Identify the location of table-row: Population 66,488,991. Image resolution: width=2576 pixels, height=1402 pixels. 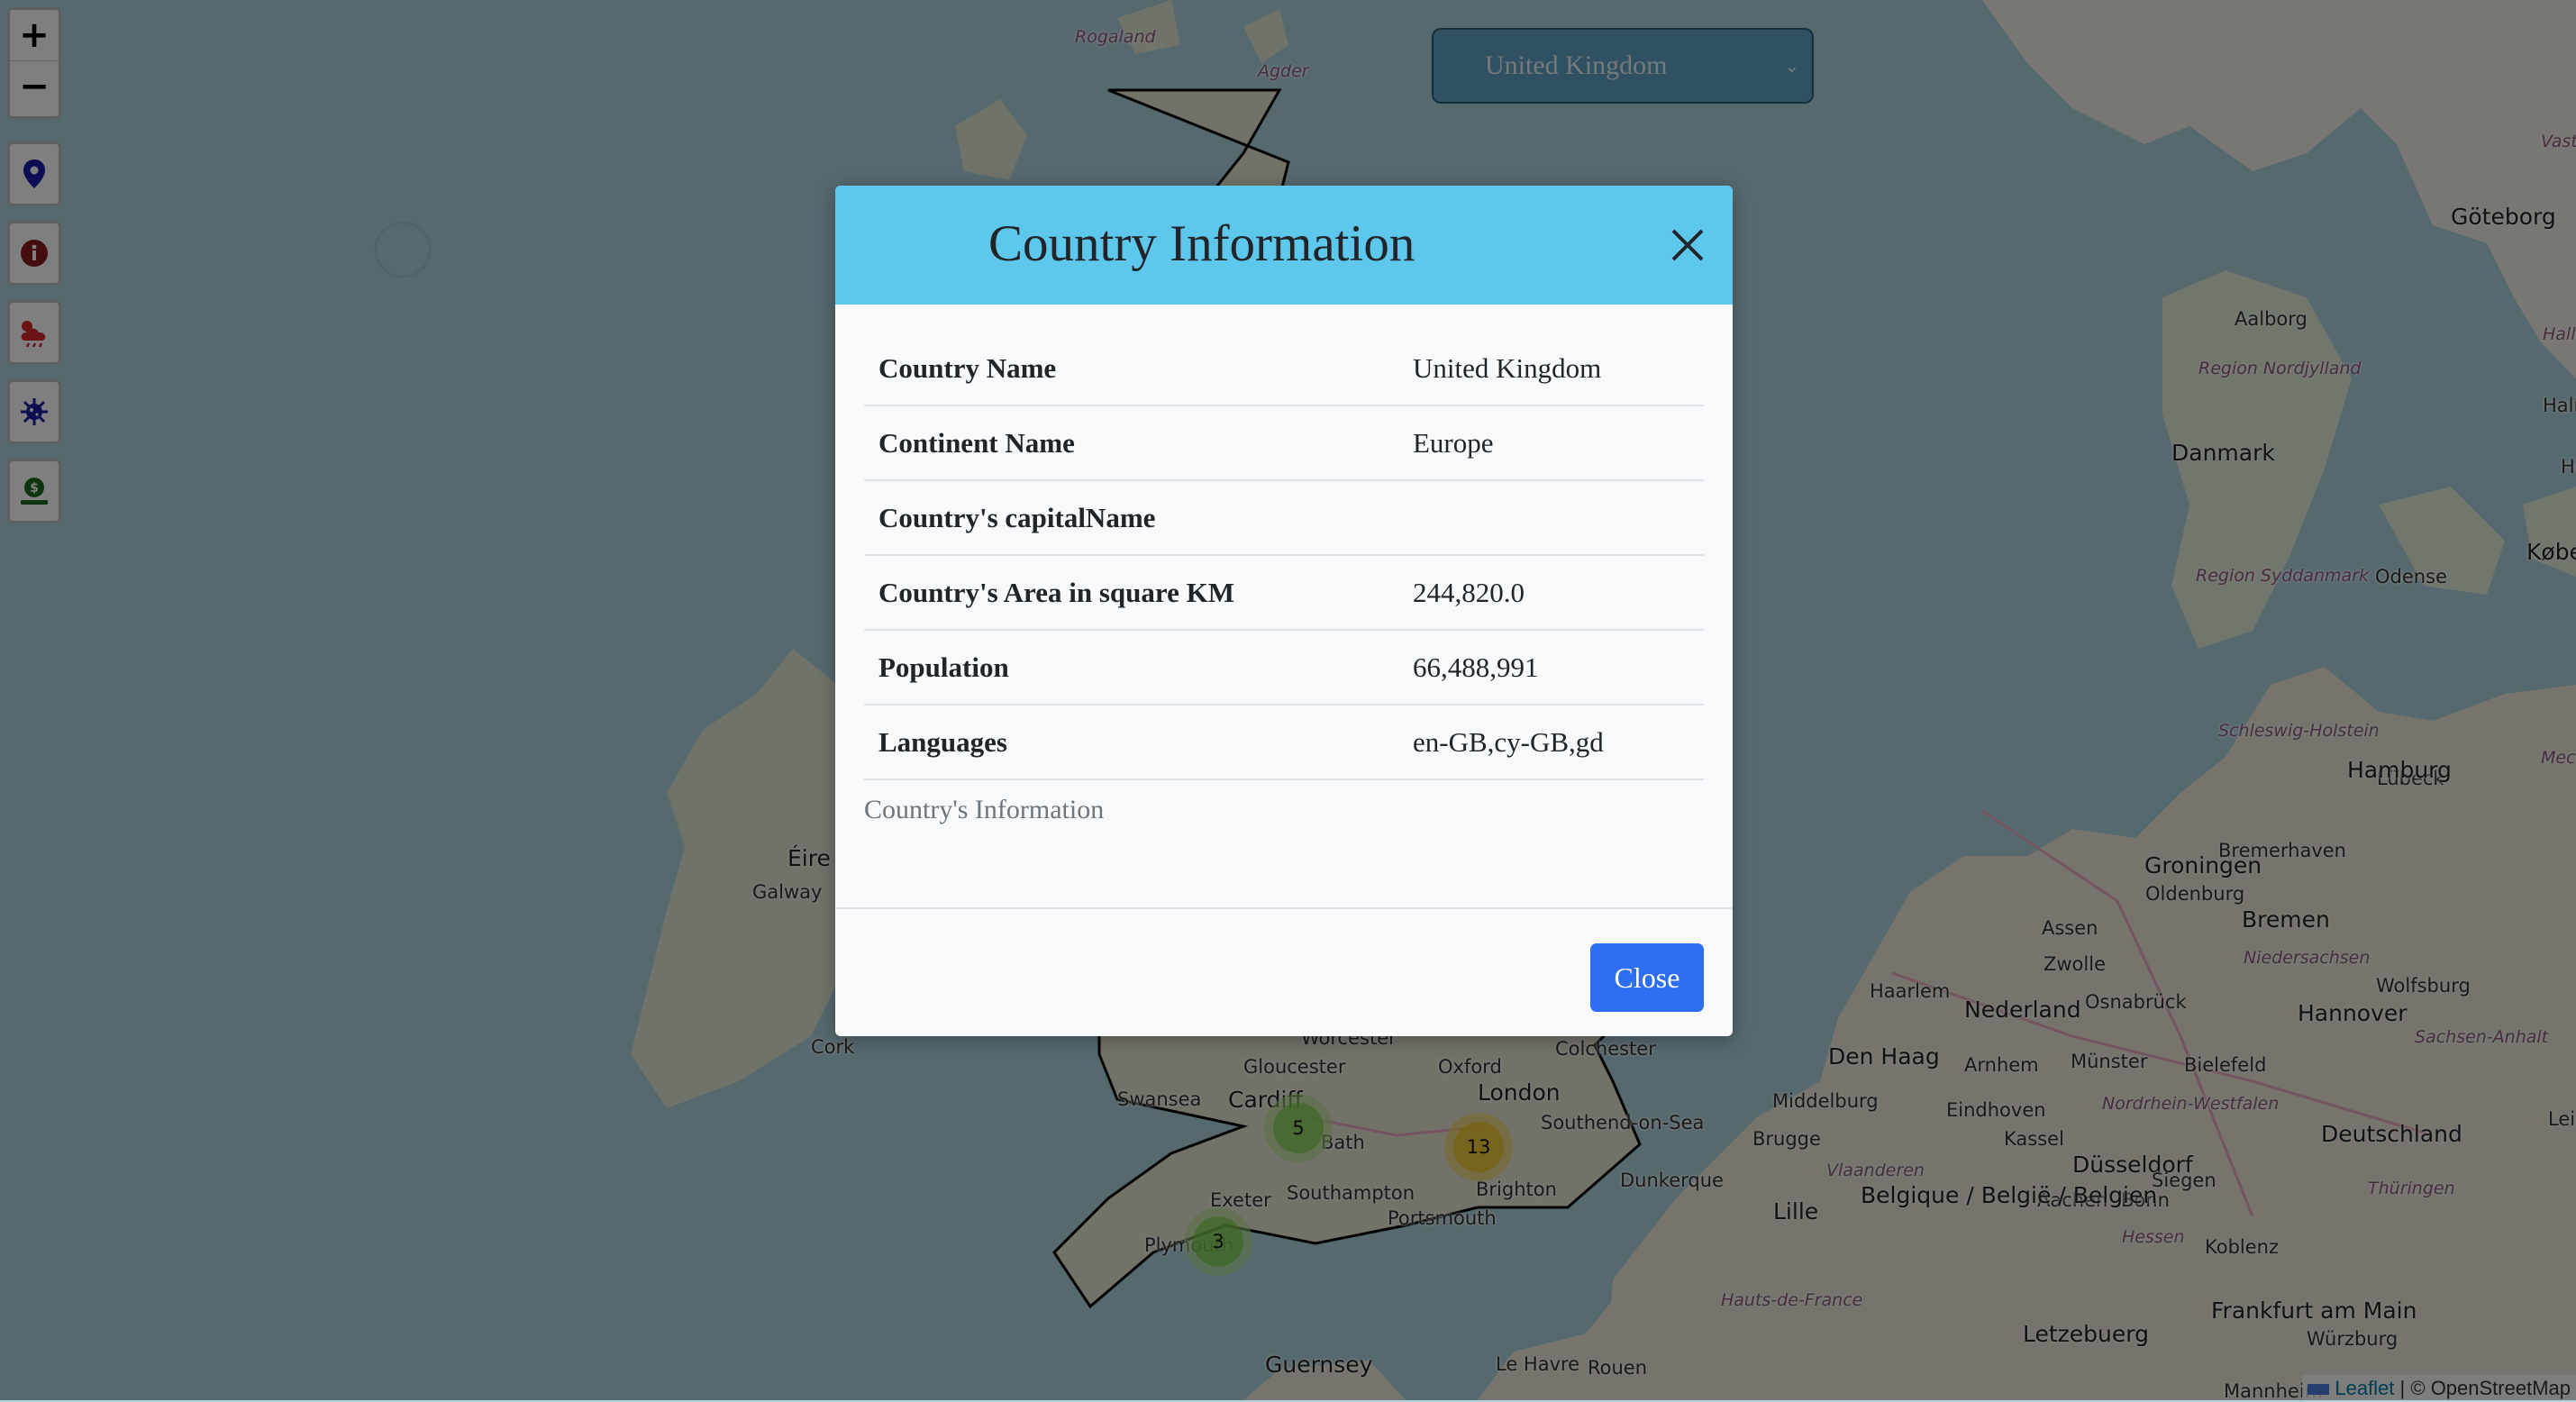
(1284, 668).